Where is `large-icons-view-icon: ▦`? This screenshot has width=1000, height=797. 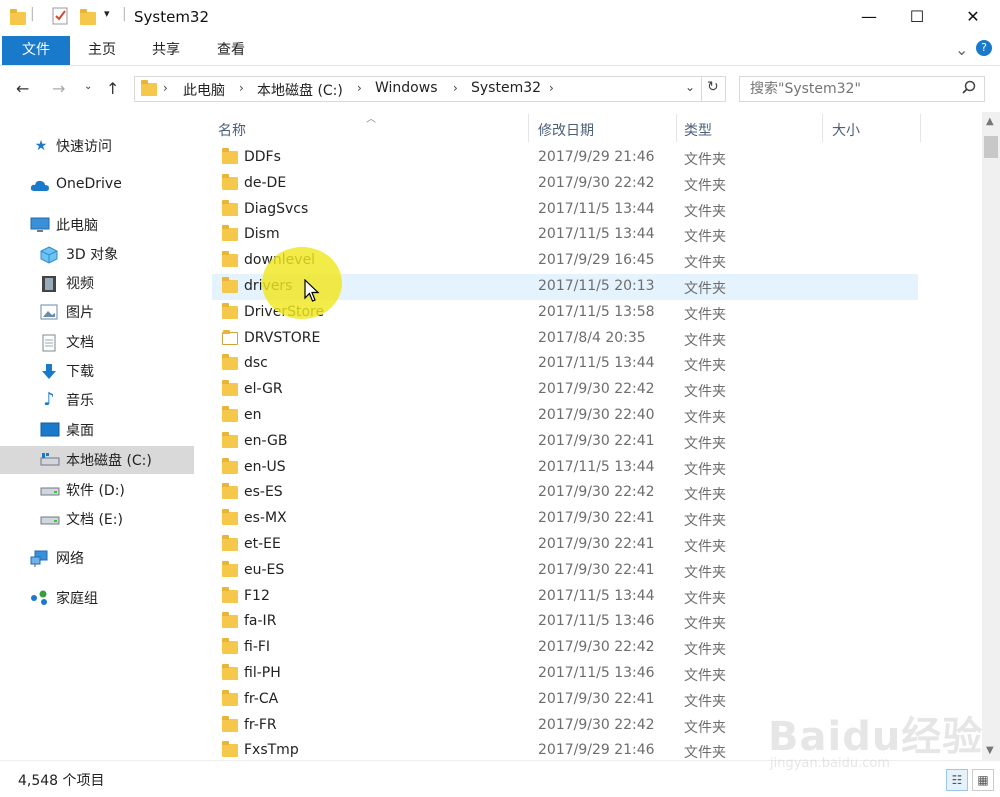 large-icons-view-icon: ▦ is located at coordinates (983, 780).